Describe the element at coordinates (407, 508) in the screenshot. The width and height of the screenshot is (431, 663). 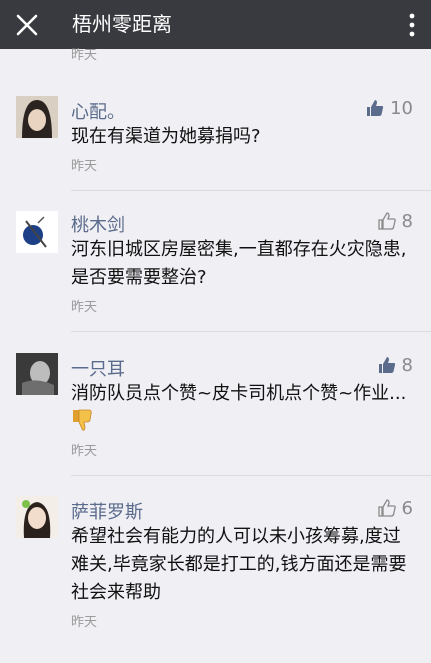
I see `like-count: 6` at that location.